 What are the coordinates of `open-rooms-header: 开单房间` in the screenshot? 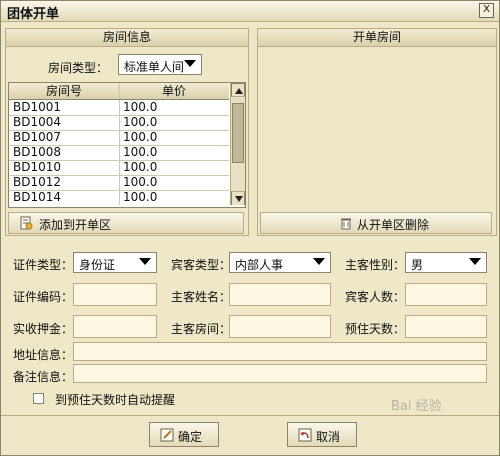 It's located at (377, 38).